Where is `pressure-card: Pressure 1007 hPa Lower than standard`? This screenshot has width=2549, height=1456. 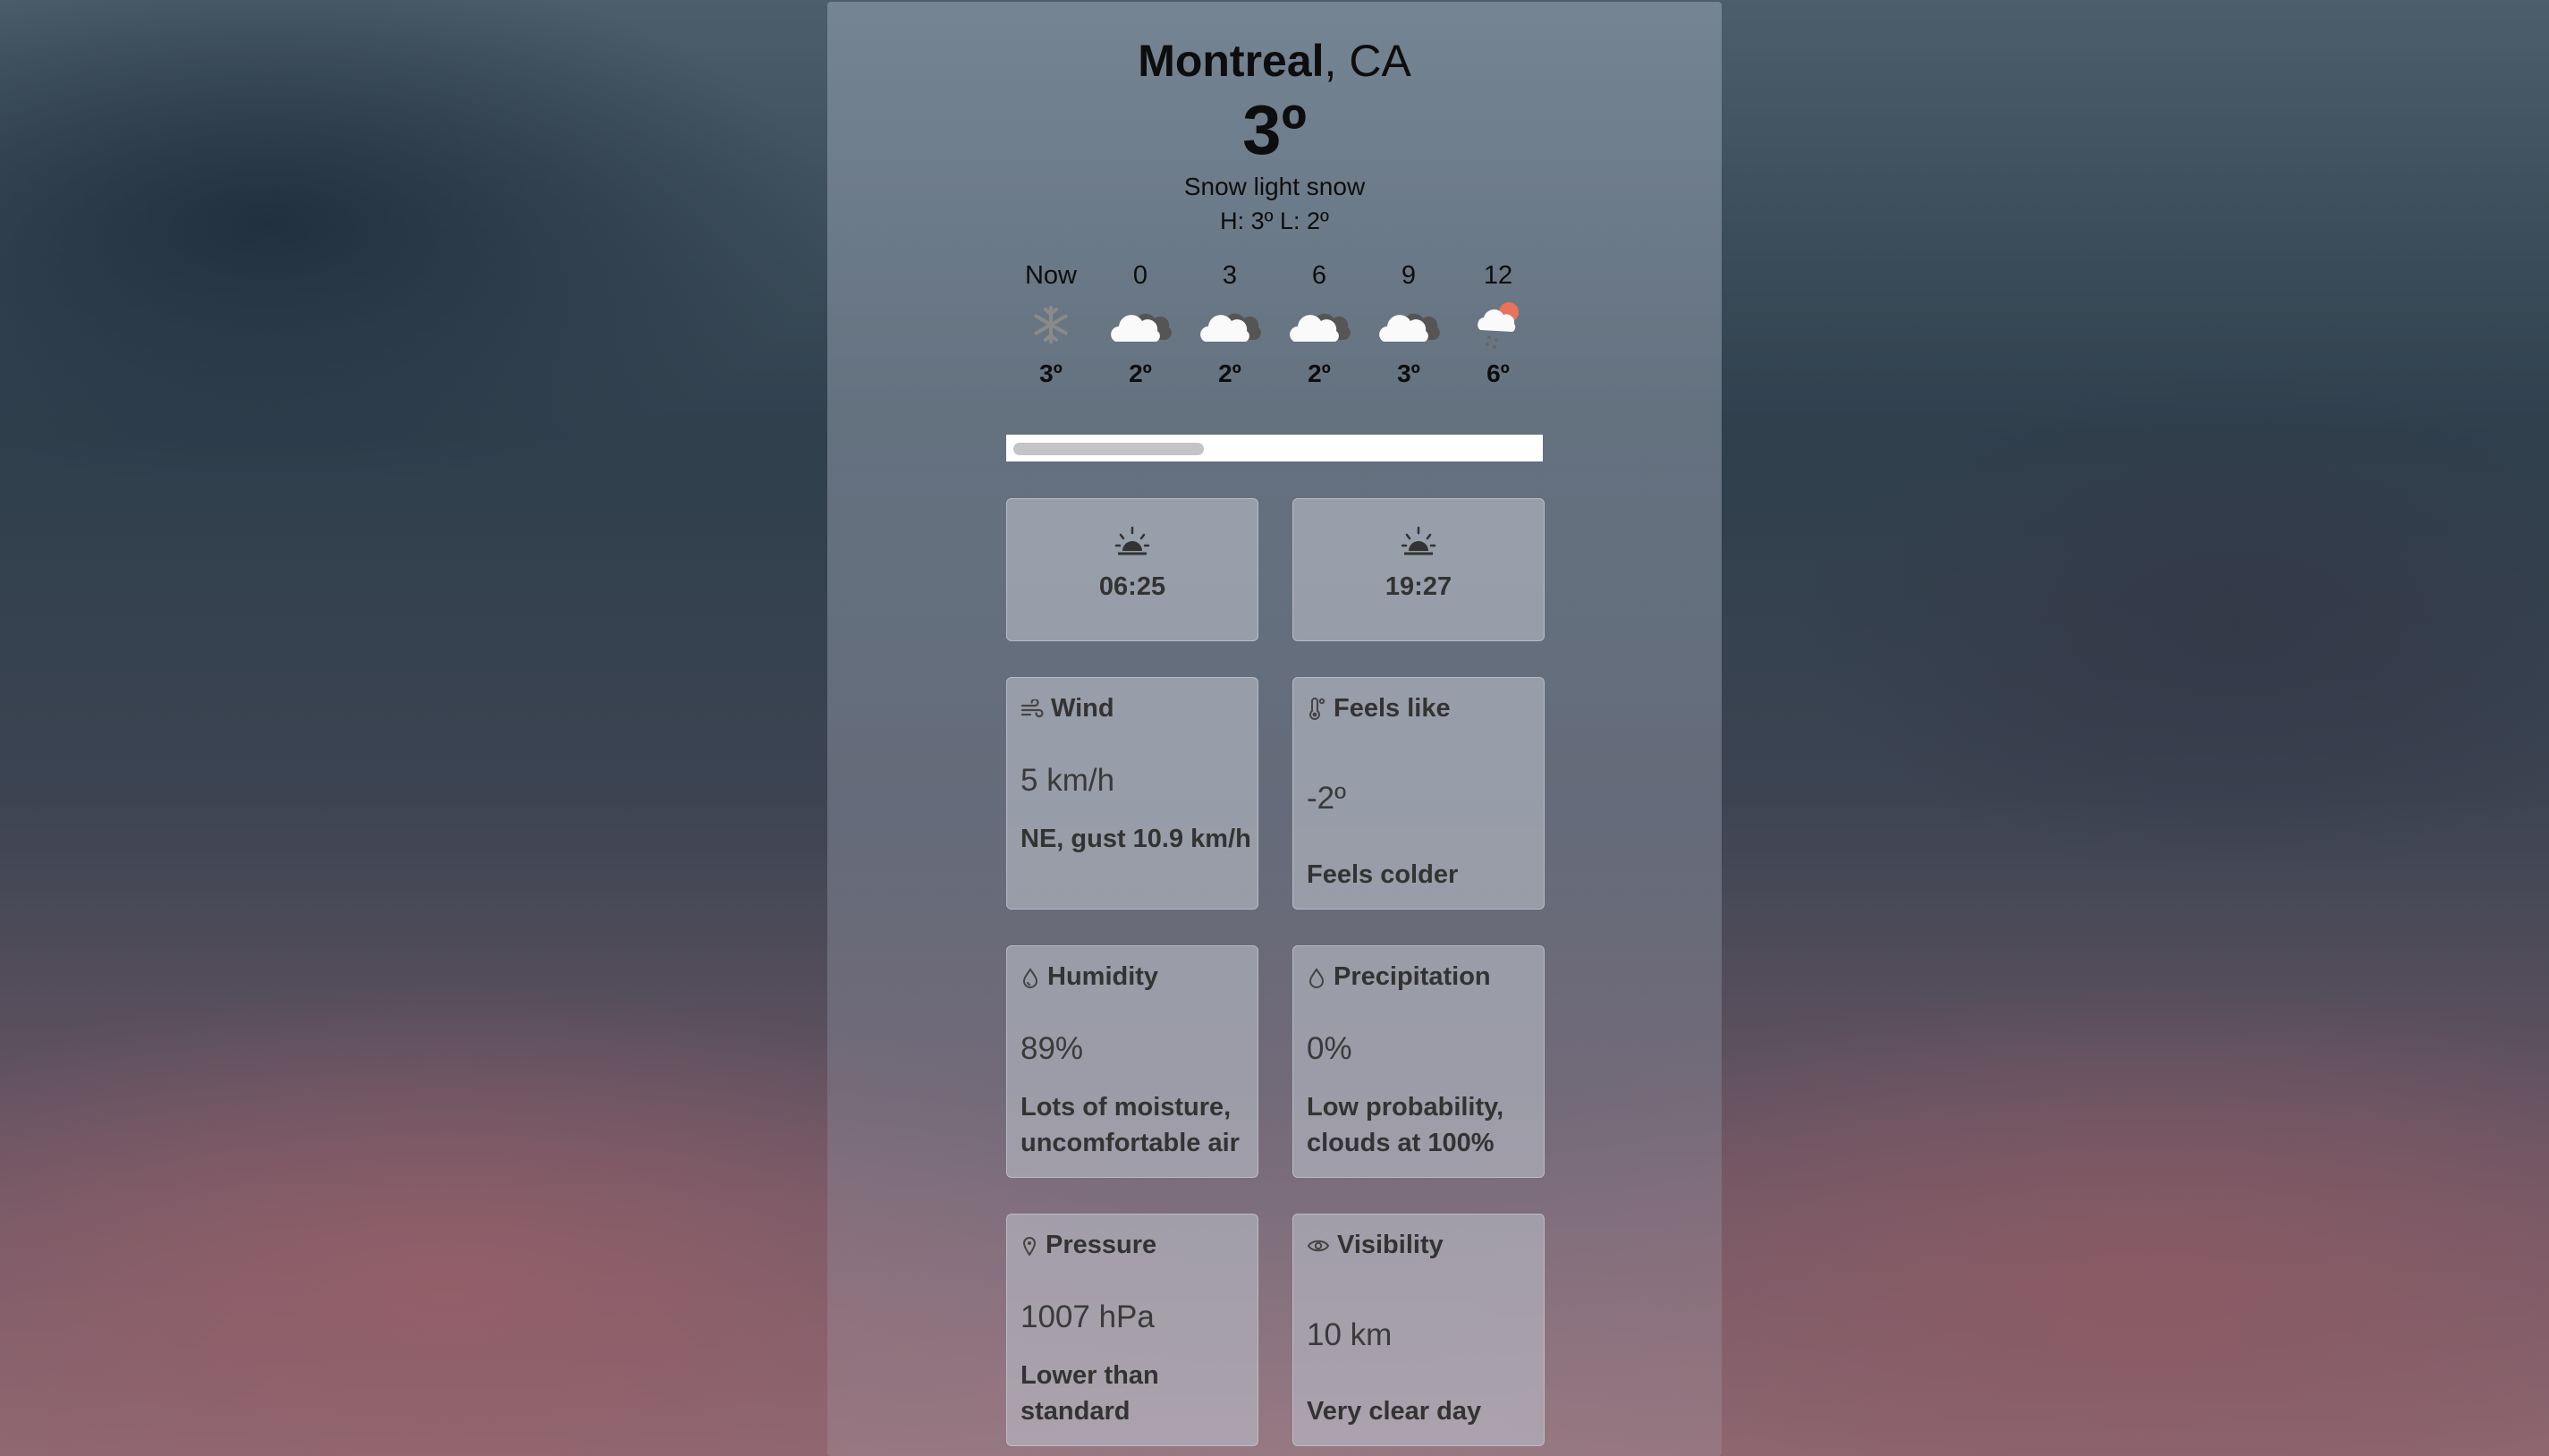 pressure-card: Pressure 1007 hPa Lower than standard is located at coordinates (1132, 1330).